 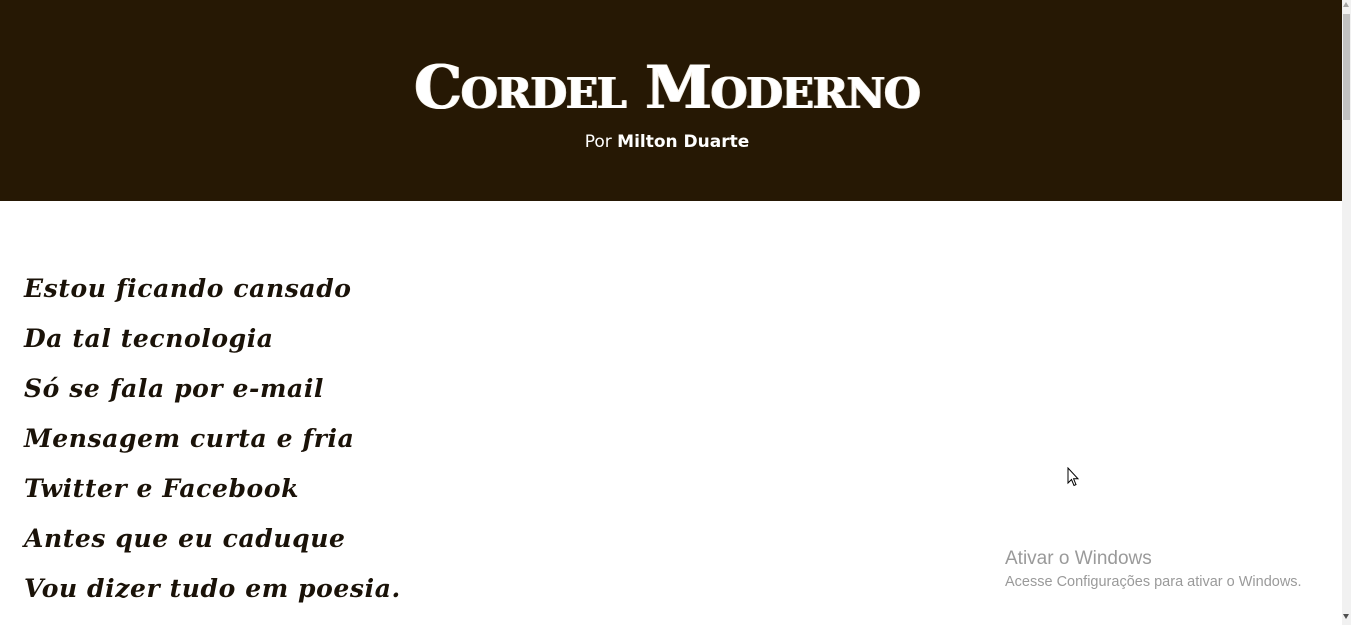 I want to click on byline-prefix: Por, so click(x=598, y=142).